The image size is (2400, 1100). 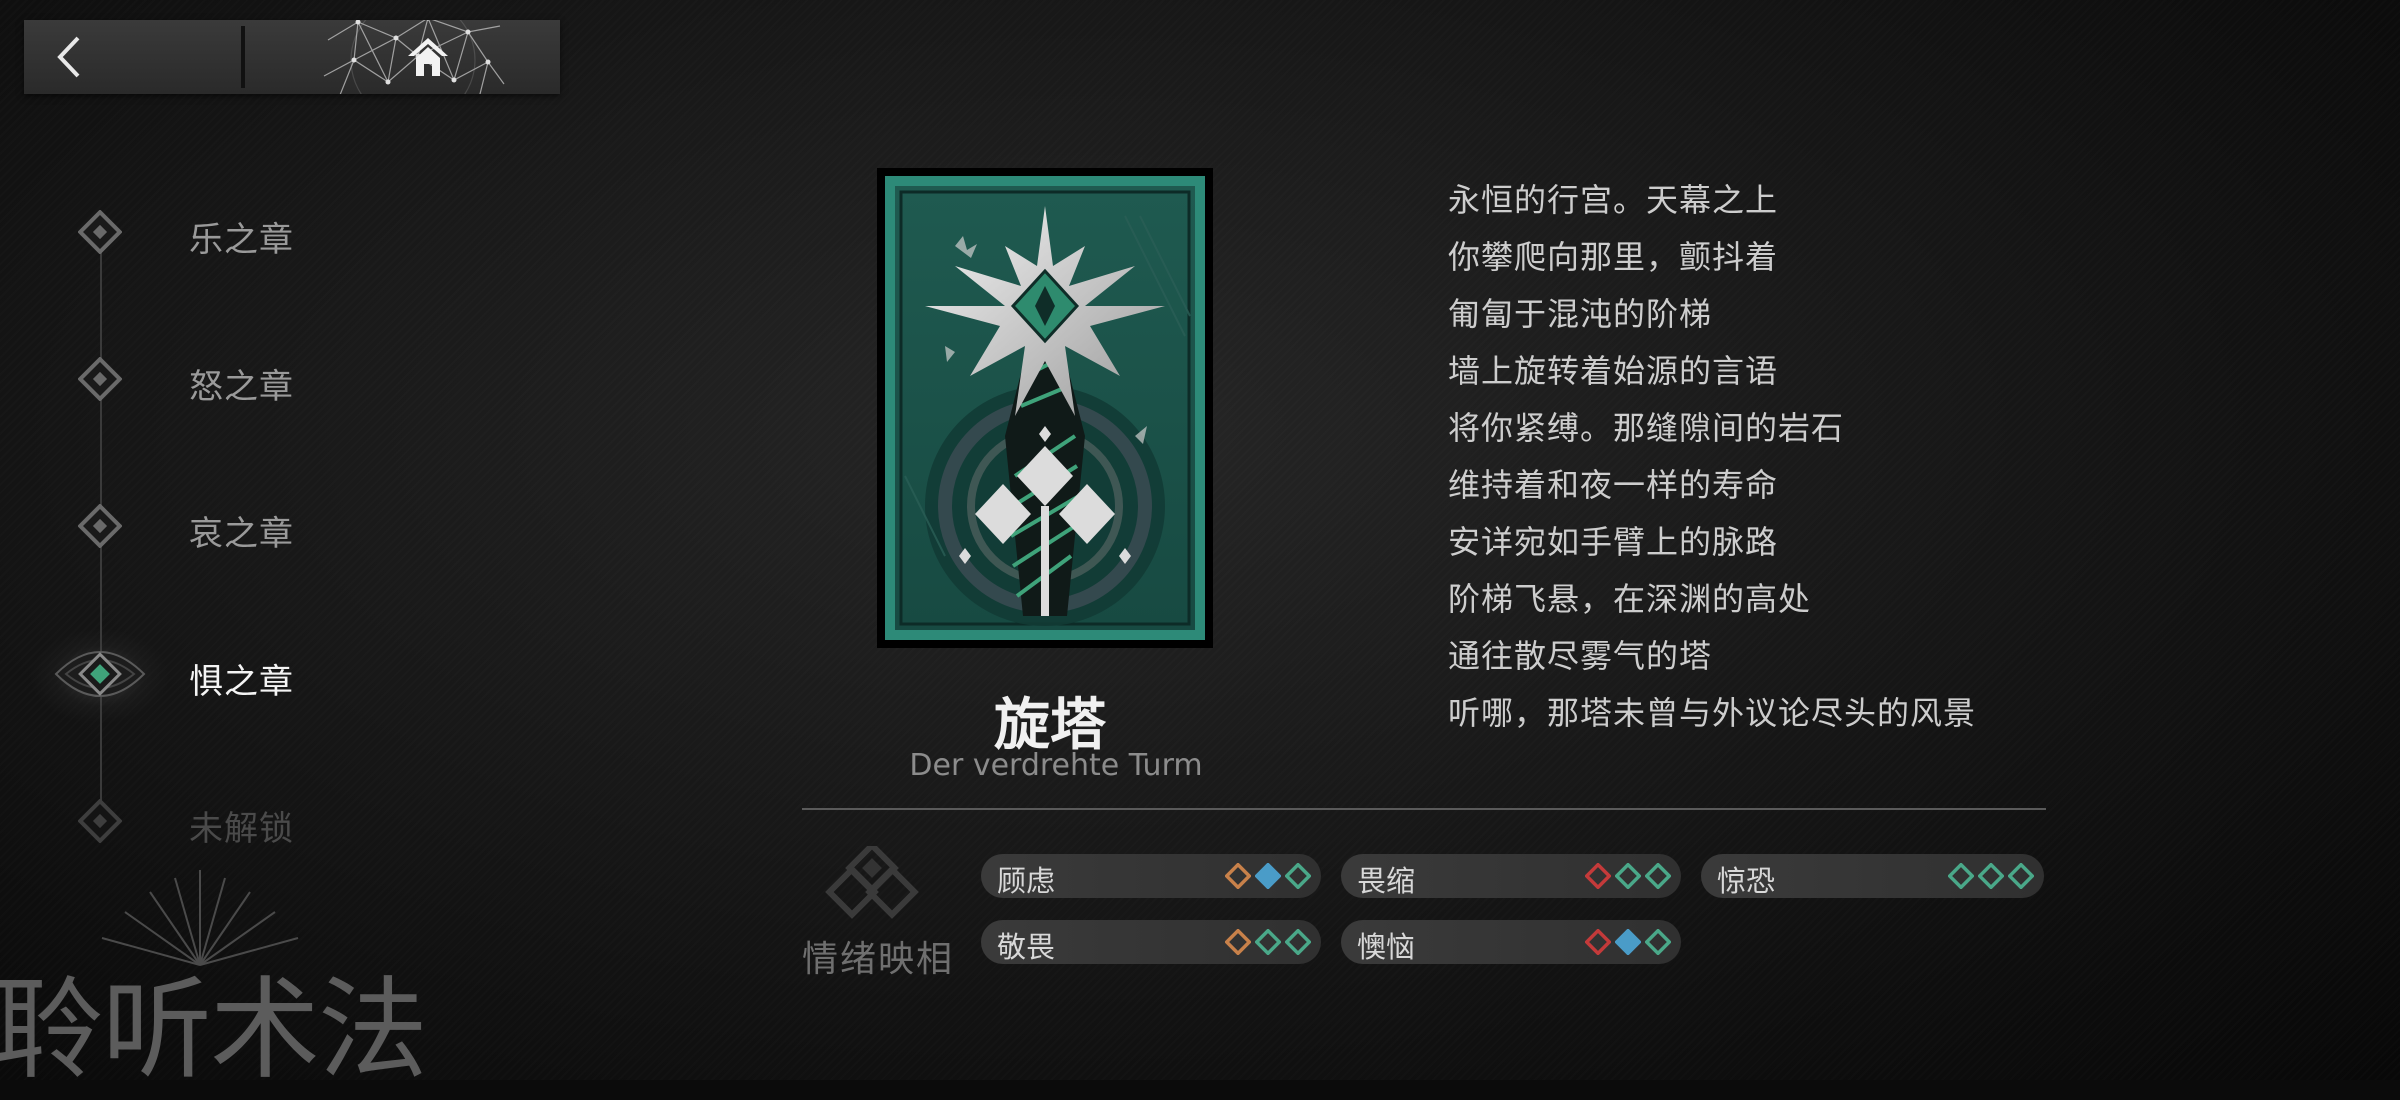 I want to click on nav-divider, so click(x=243, y=57).